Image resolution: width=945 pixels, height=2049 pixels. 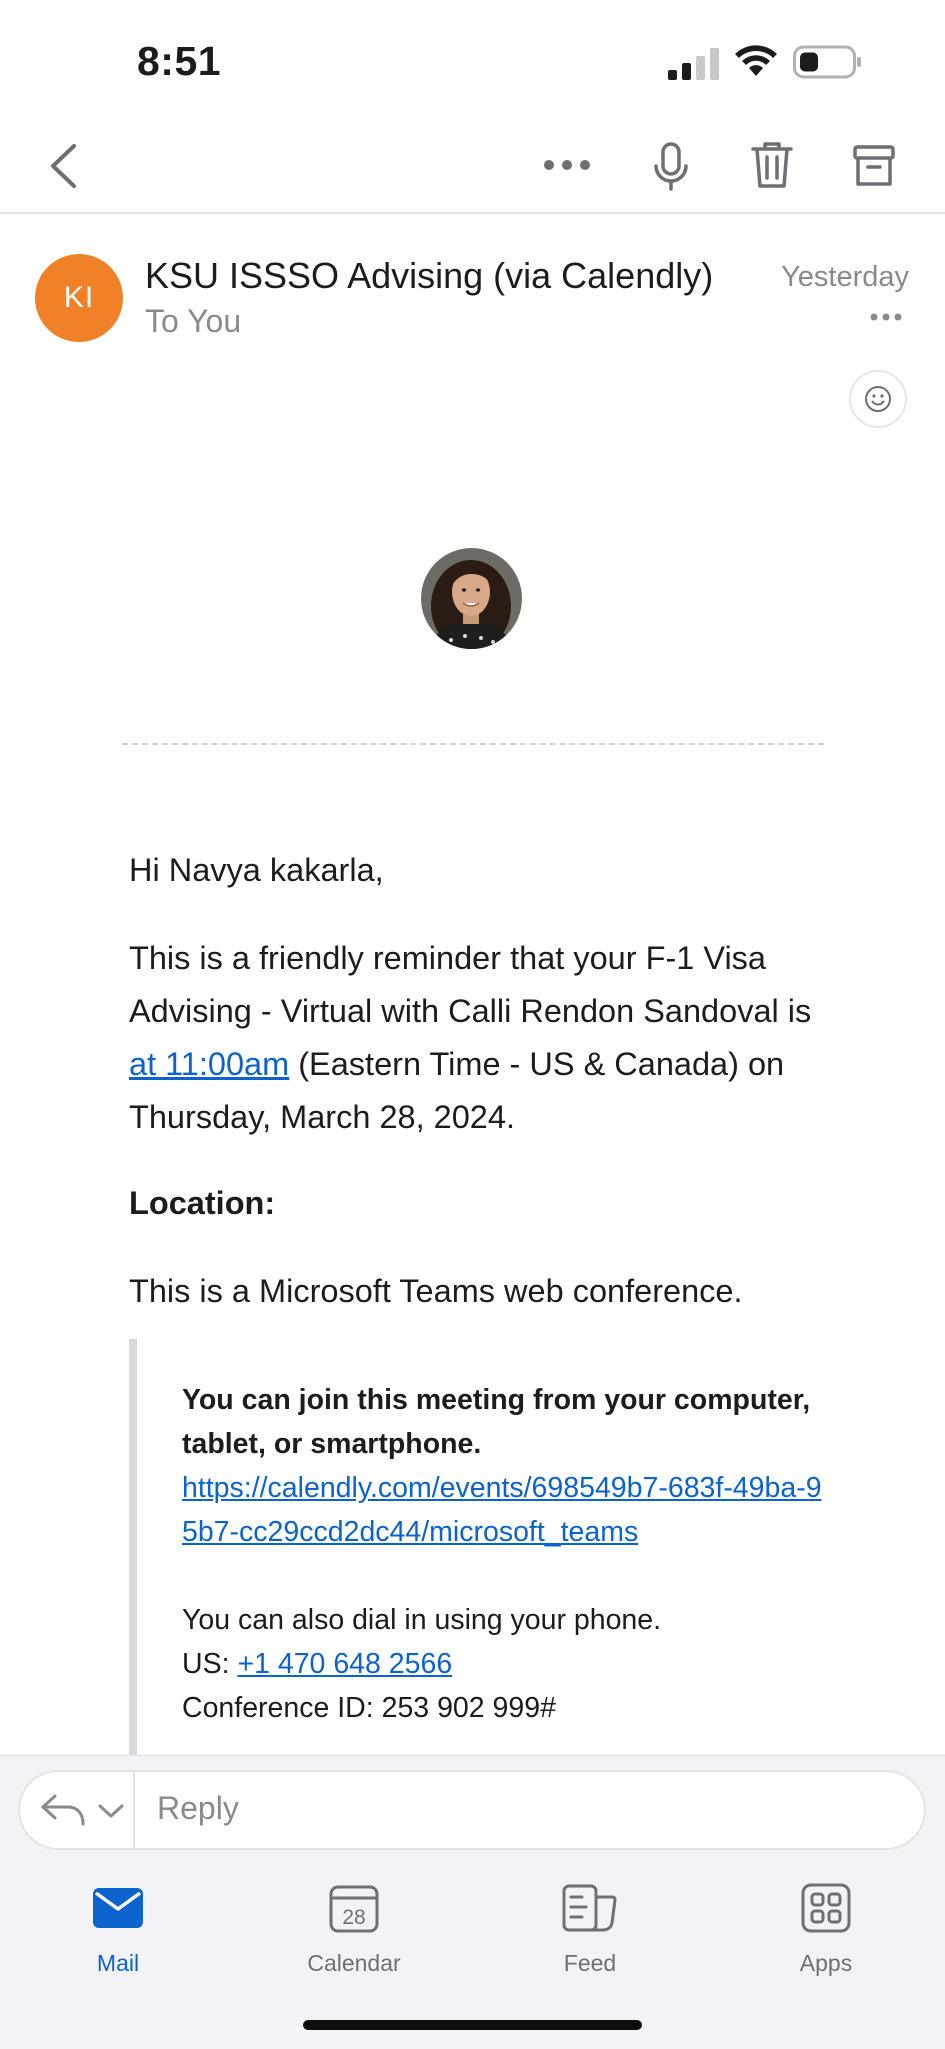 I want to click on phone-number-link: +1 470 648 2566, so click(x=344, y=1664).